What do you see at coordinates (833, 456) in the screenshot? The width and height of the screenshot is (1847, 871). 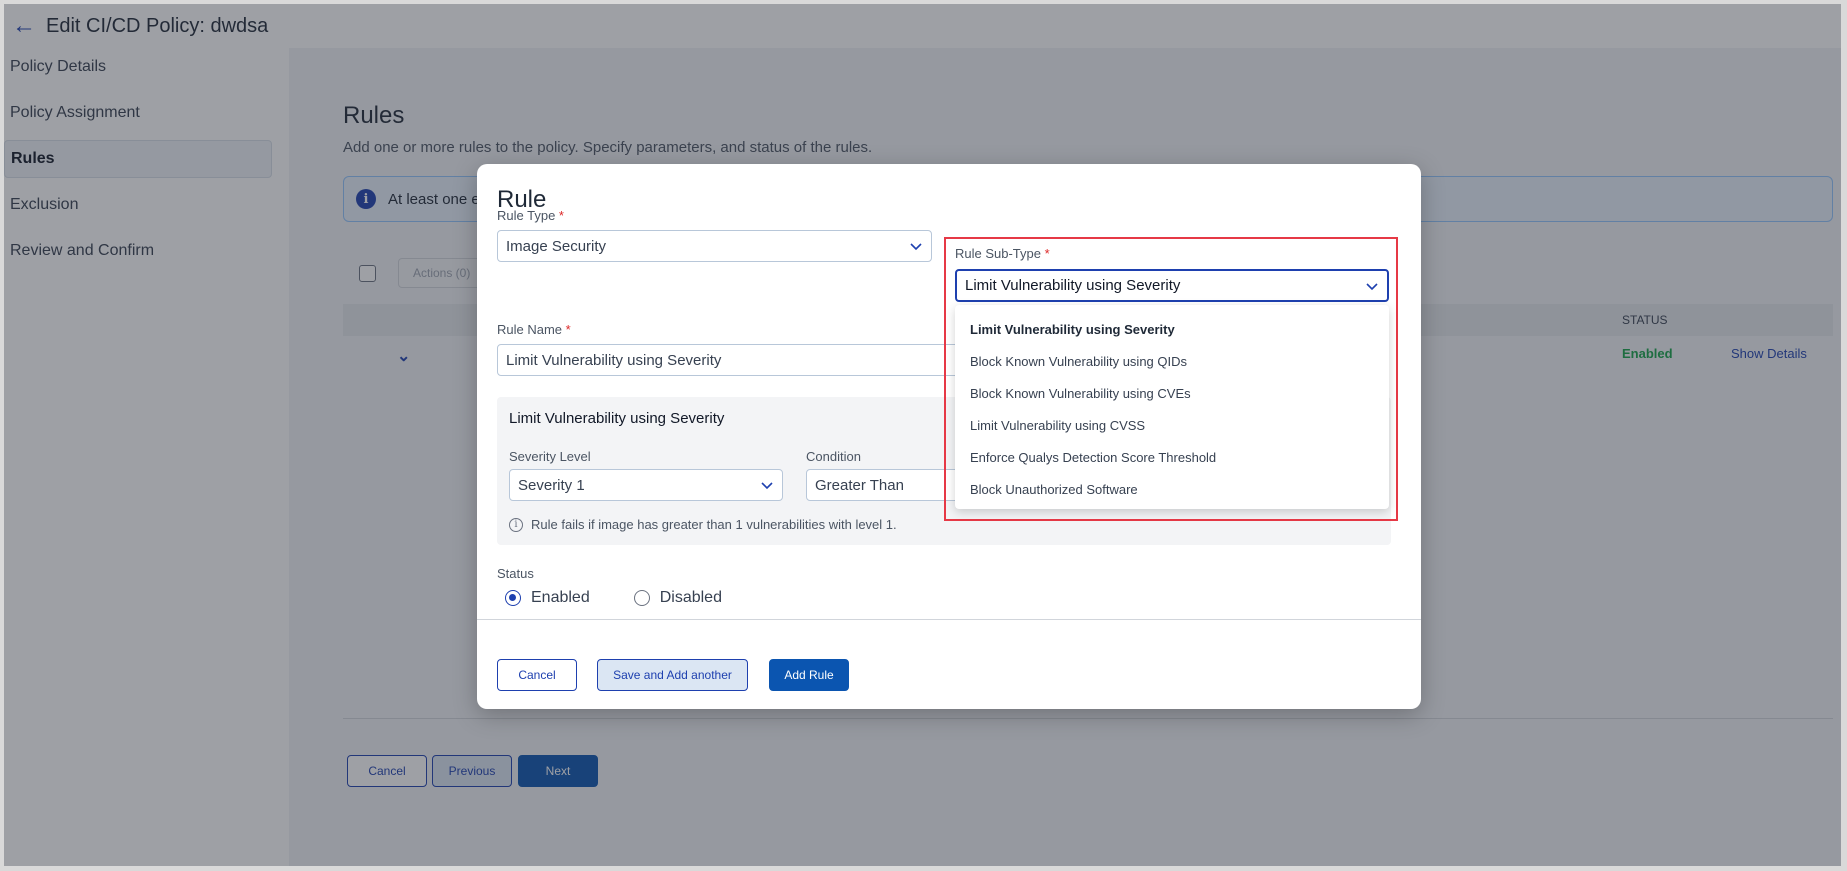 I see `condition-label: Condition` at bounding box center [833, 456].